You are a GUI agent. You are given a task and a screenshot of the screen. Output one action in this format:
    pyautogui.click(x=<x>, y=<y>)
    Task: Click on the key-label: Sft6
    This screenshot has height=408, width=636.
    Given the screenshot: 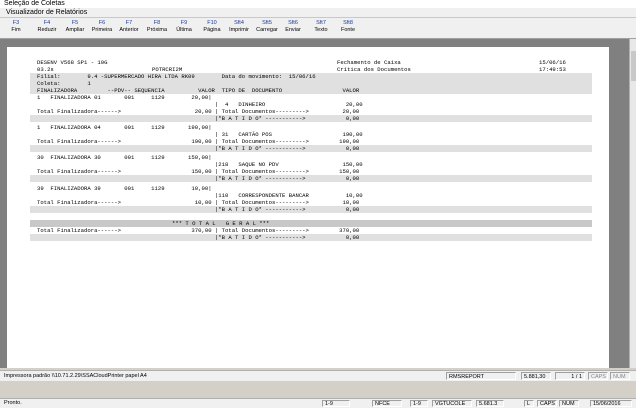 What is the action you would take?
    pyautogui.click(x=293, y=23)
    